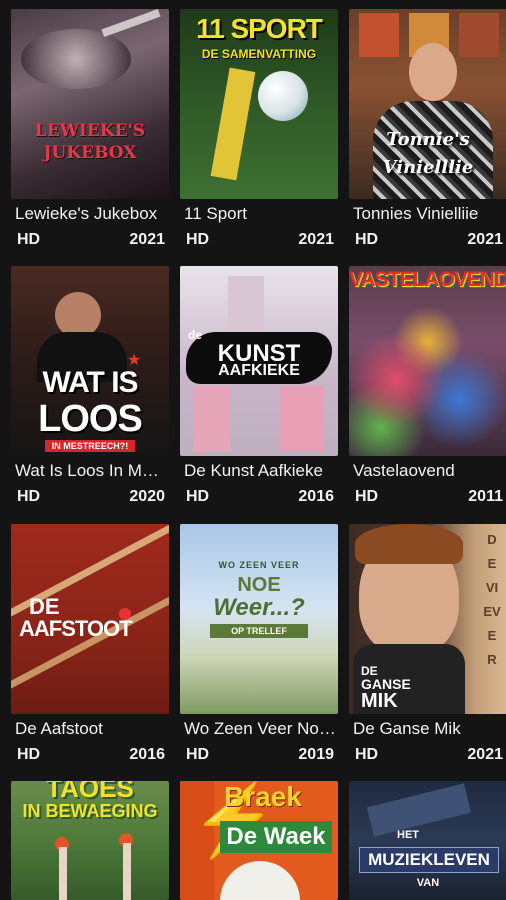 Image resolution: width=506 pixels, height=900 pixels. Describe the element at coordinates (259, 631) in the screenshot. I see `thumb-tag-text: OP TRELLEF` at that location.